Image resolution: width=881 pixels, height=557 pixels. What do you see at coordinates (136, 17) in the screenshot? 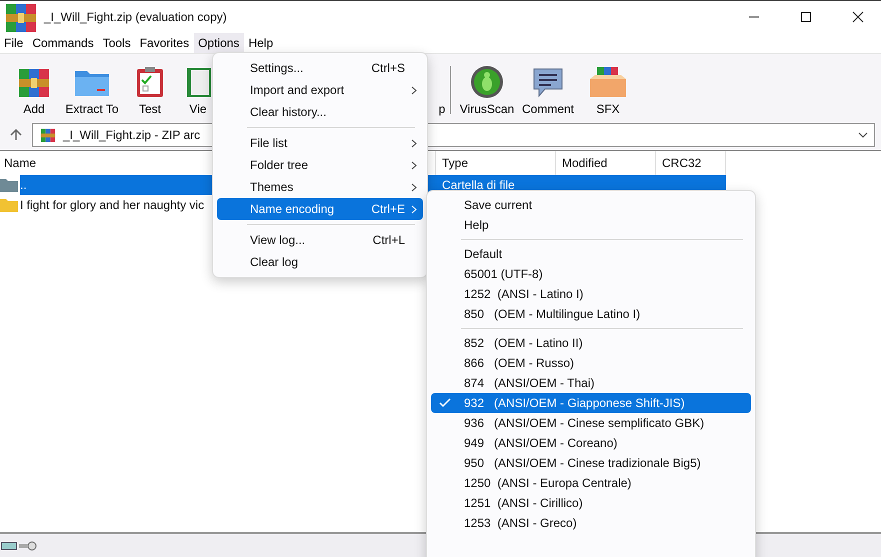
I see `window-title: _I_Will_Fight.zip (evaluation copy)` at bounding box center [136, 17].